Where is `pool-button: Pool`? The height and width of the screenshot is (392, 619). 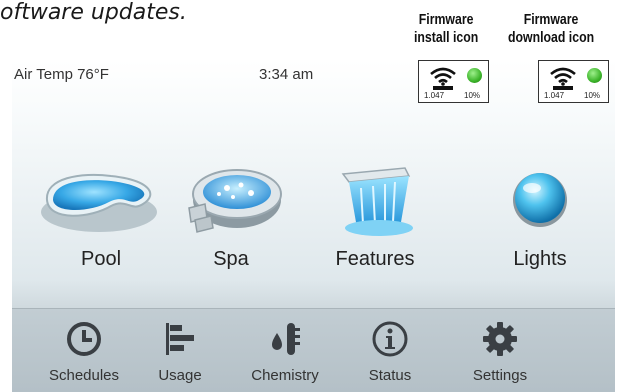 pool-button: Pool is located at coordinates (101, 230).